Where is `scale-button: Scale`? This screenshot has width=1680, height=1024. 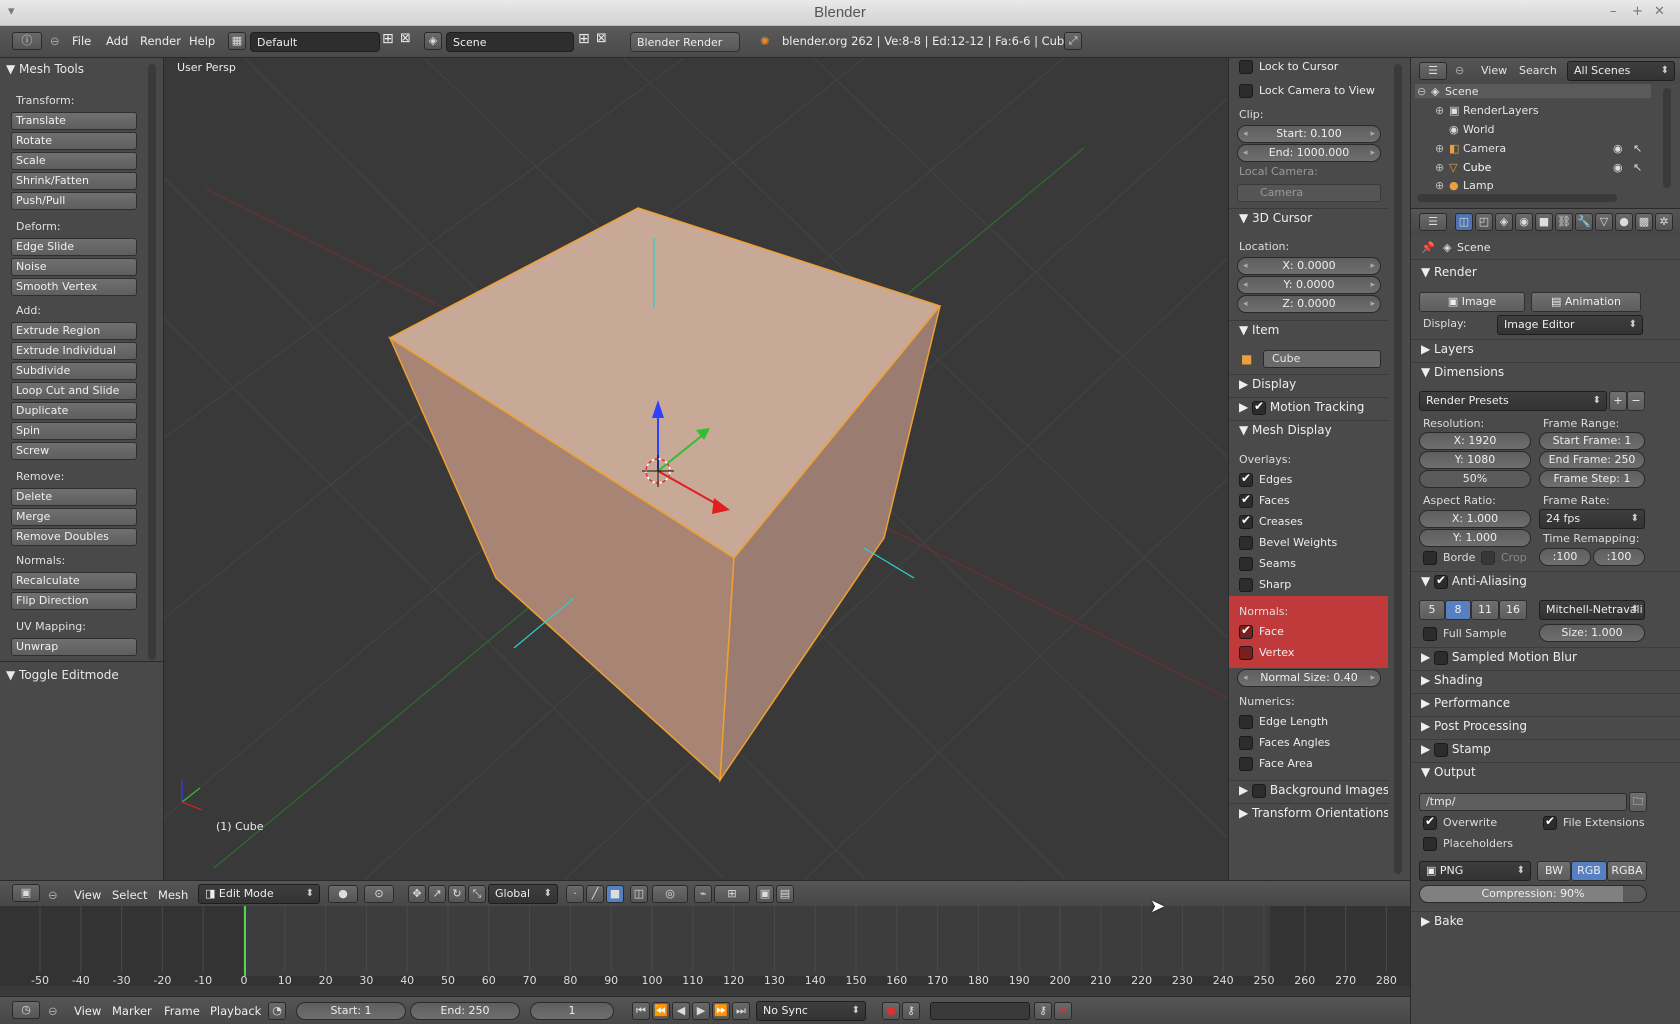
scale-button: Scale is located at coordinates (74, 161).